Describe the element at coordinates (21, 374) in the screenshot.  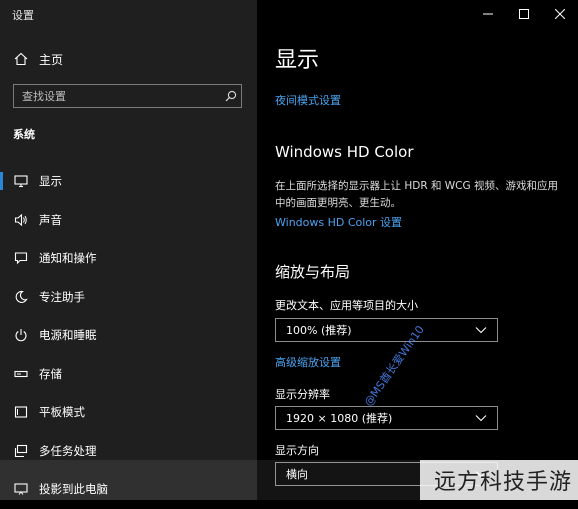
I see `storage-icon` at that location.